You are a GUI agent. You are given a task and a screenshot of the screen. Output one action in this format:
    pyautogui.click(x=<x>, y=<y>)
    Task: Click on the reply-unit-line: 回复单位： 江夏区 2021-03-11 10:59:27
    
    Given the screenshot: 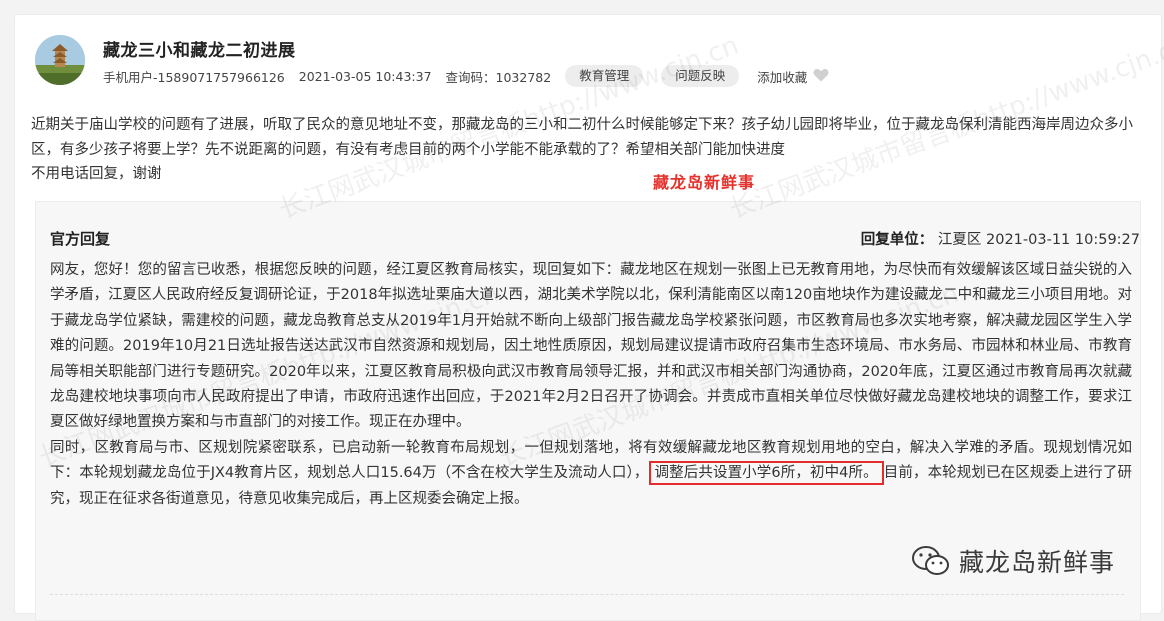 What is the action you would take?
    pyautogui.click(x=1000, y=238)
    